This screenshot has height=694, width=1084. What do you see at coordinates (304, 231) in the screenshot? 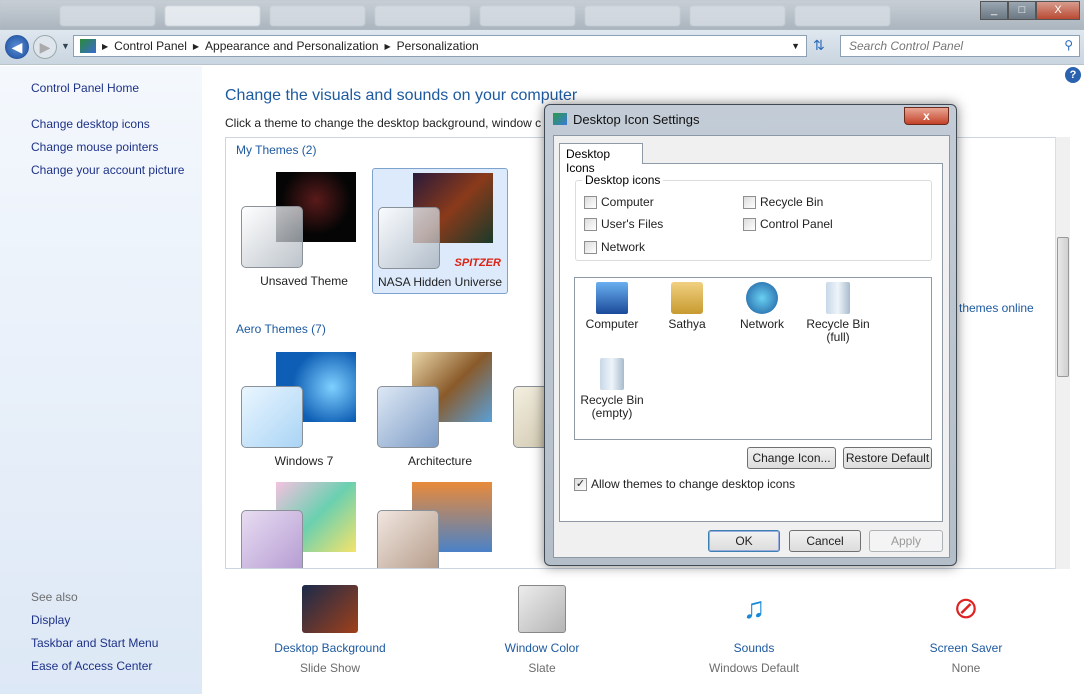
I see `theme-unsaved: Unsaved Theme` at bounding box center [304, 231].